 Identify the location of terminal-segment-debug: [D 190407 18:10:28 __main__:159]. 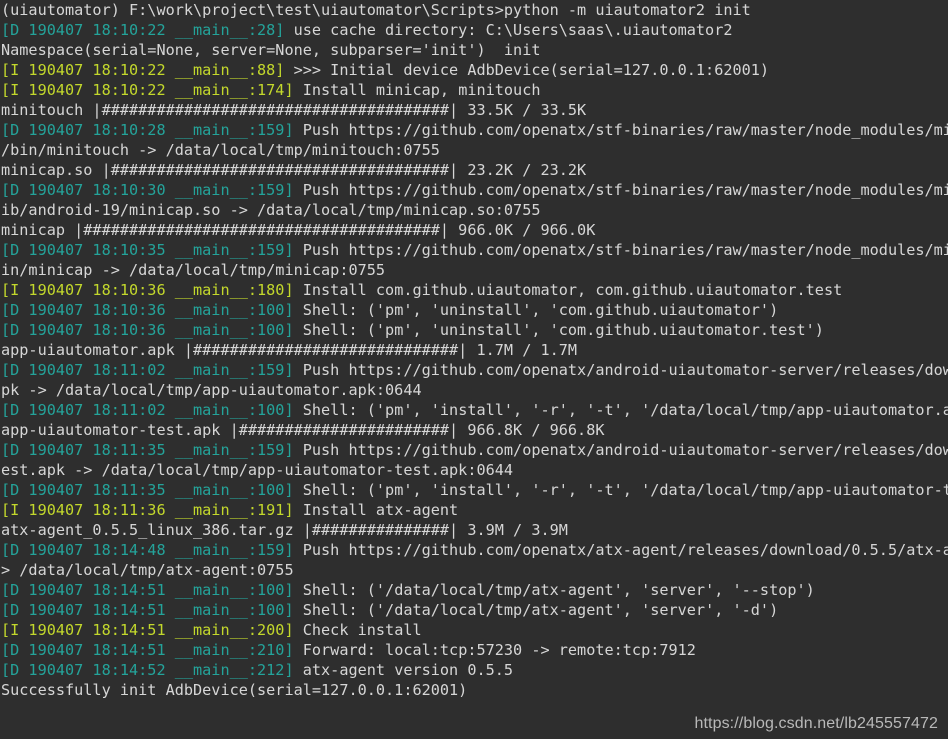
(147, 130).